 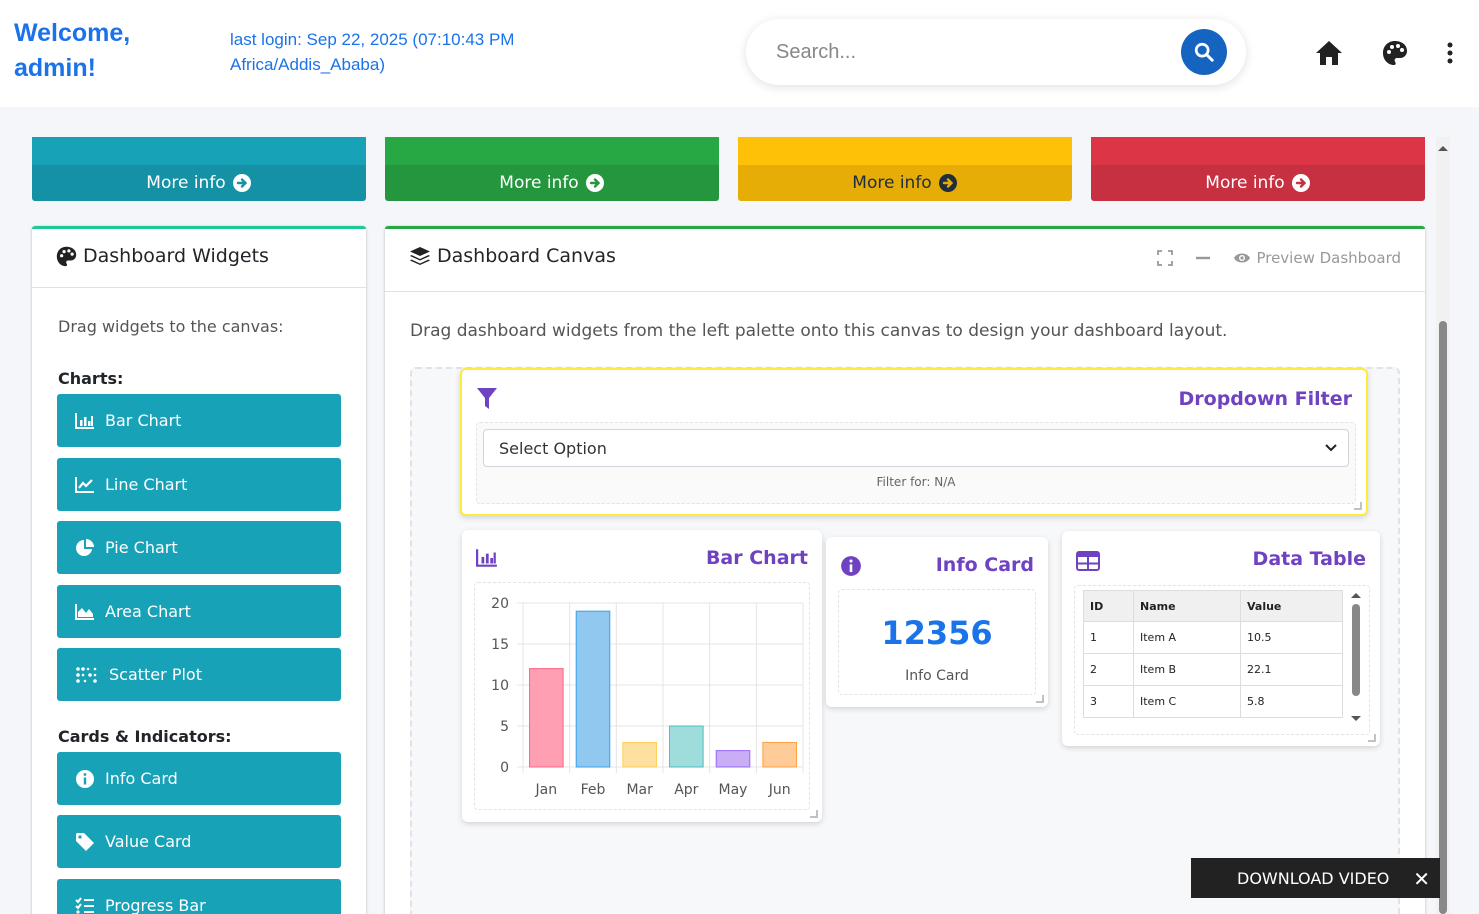 What do you see at coordinates (984, 565) in the screenshot?
I see `info-card-title: Info Card` at bounding box center [984, 565].